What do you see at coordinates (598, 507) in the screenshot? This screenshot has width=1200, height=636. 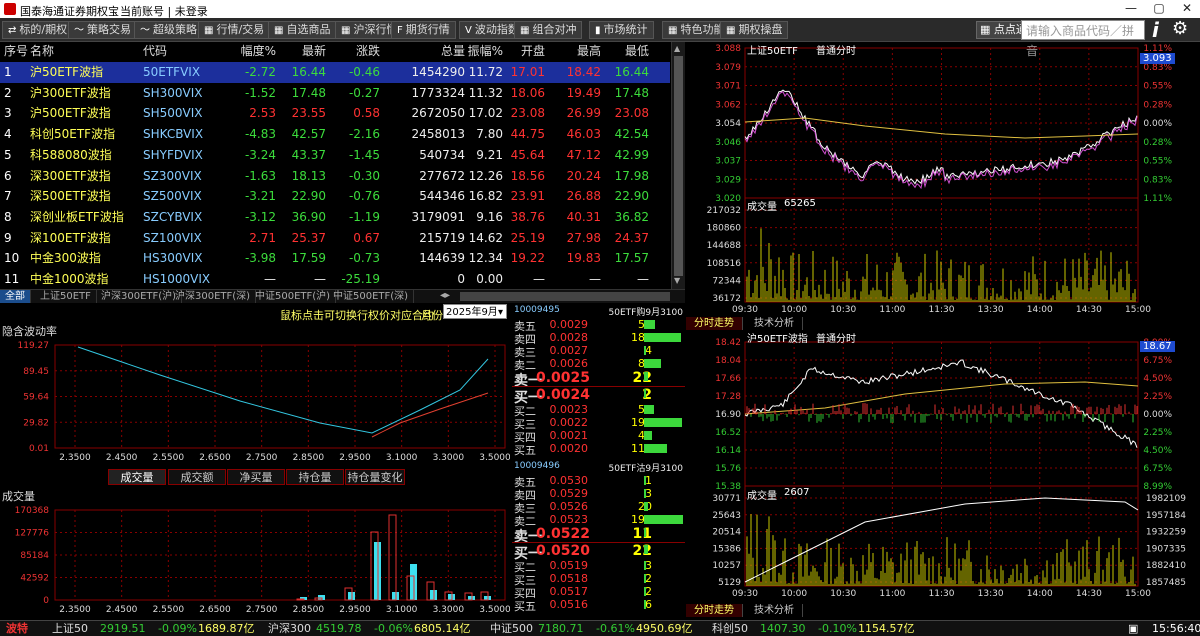 I see `ask-level: 卖三0.052620` at bounding box center [598, 507].